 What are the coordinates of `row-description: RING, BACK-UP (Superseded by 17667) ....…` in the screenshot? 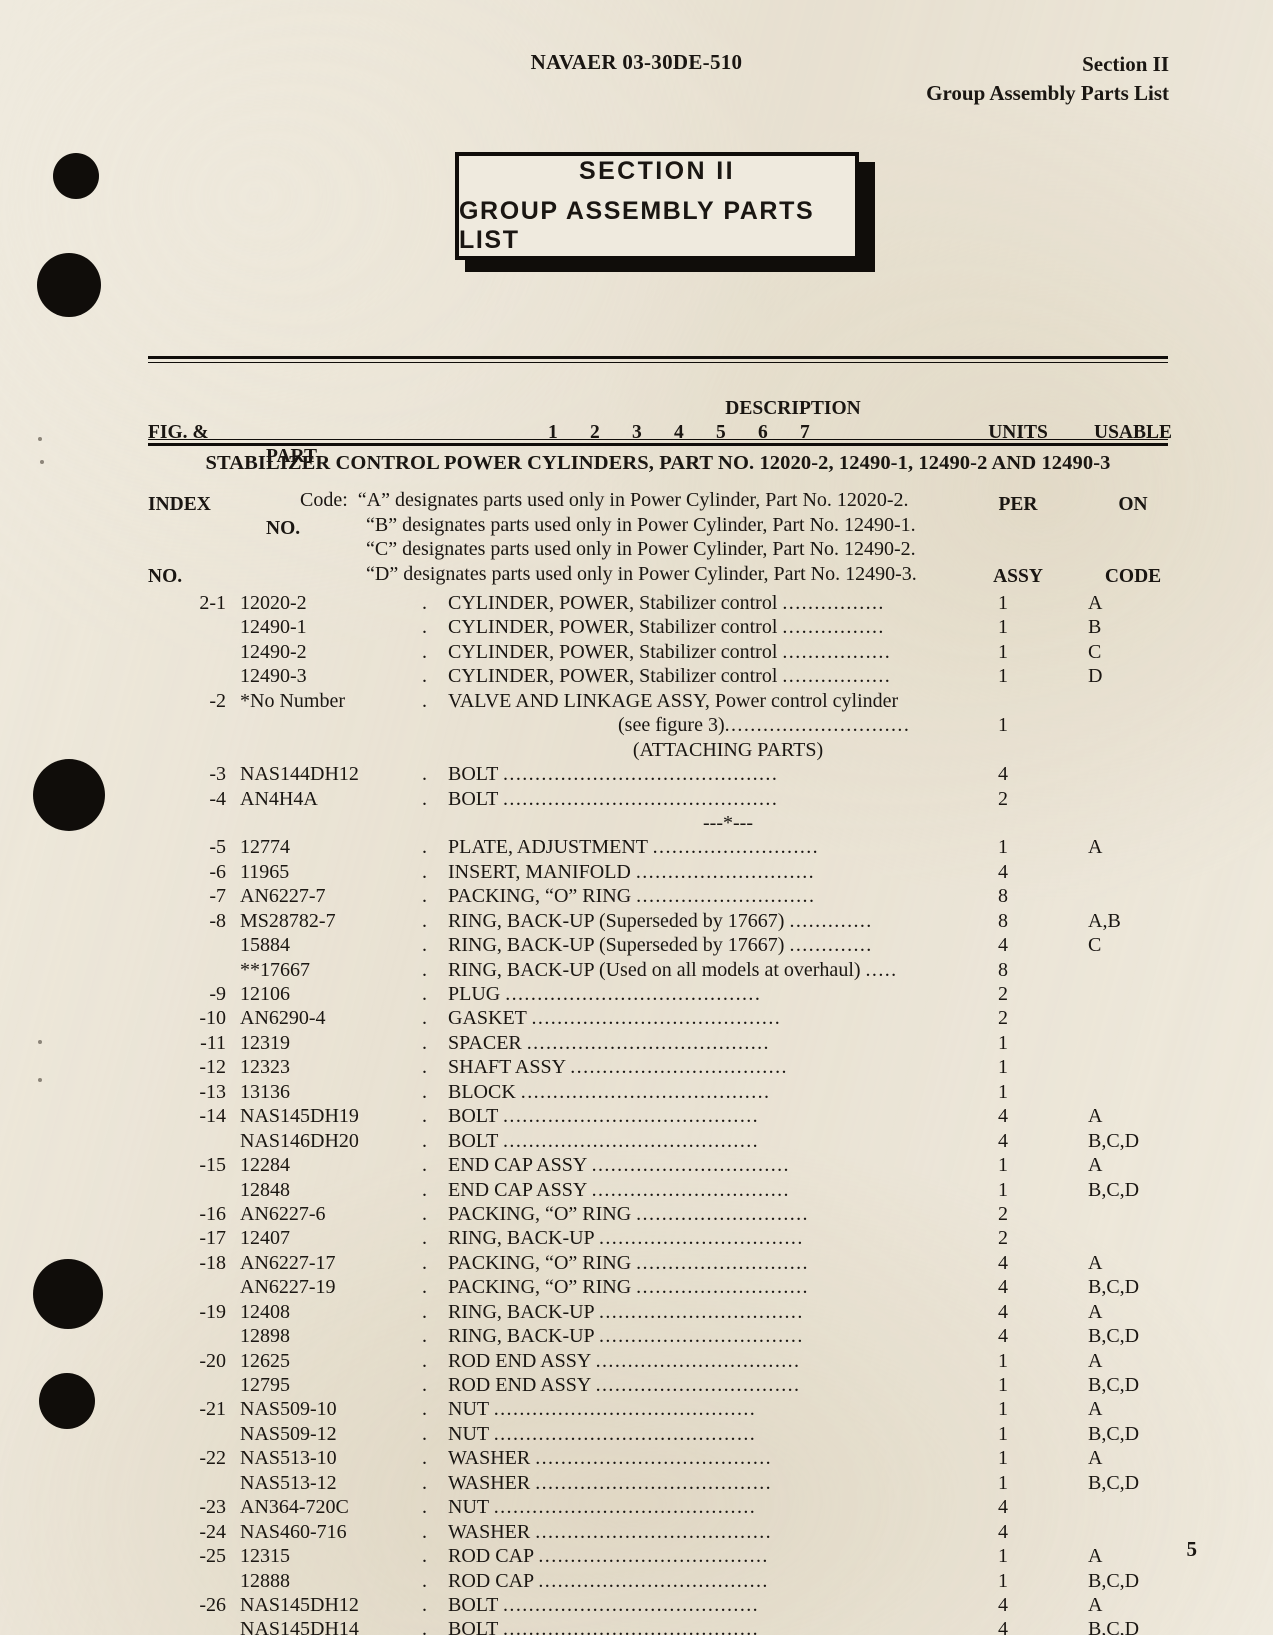 It's located at (660, 920).